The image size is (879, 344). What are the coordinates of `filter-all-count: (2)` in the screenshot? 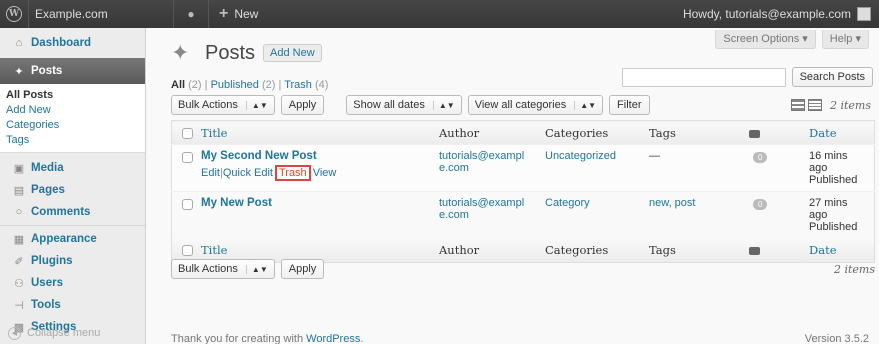 It's located at (195, 85).